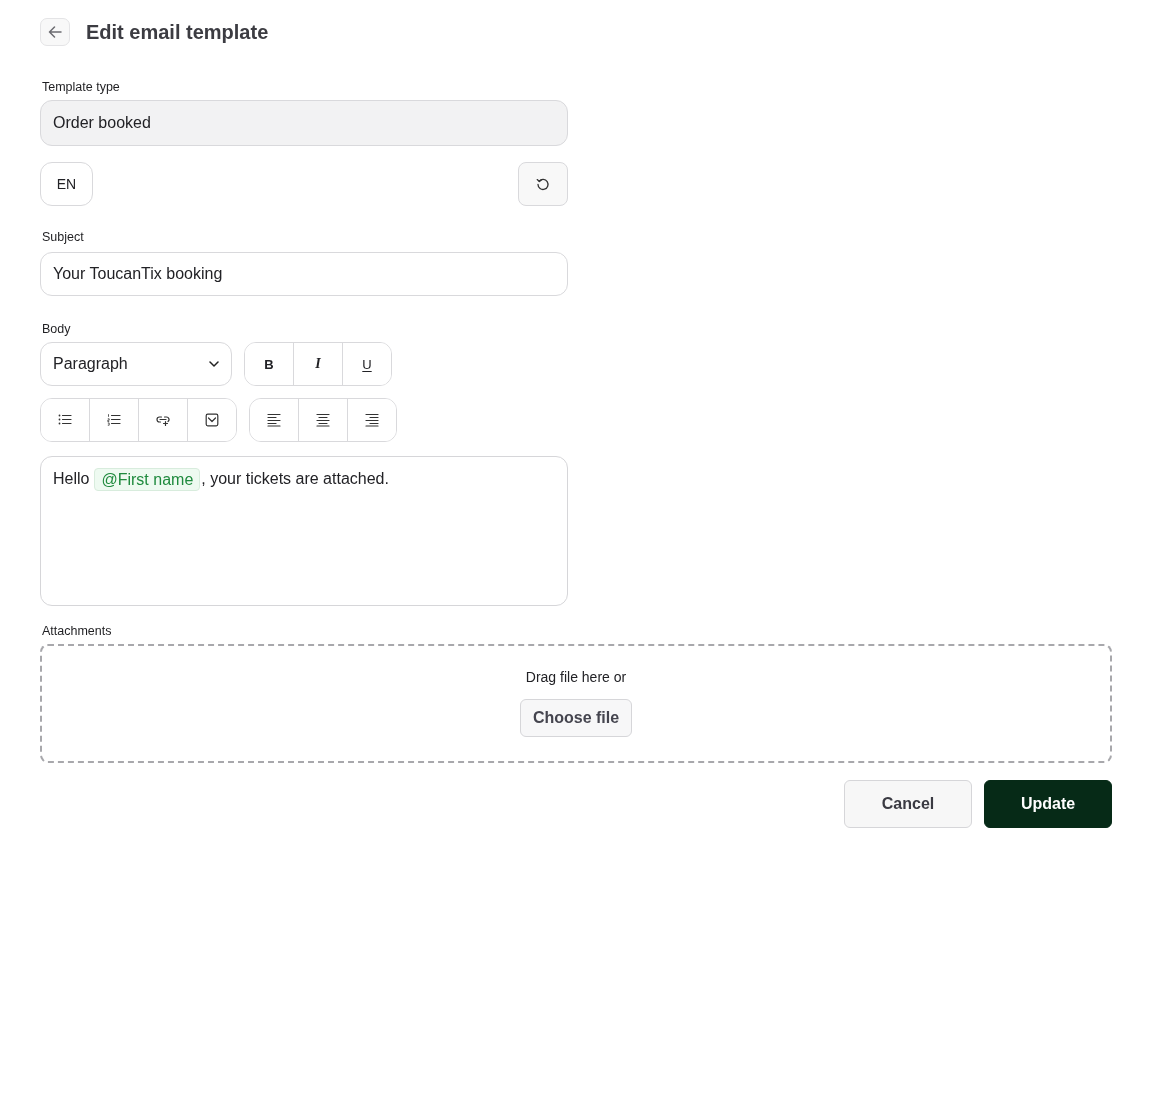 This screenshot has height=1100, width=1152. I want to click on bullet-list-icon, so click(65, 420).